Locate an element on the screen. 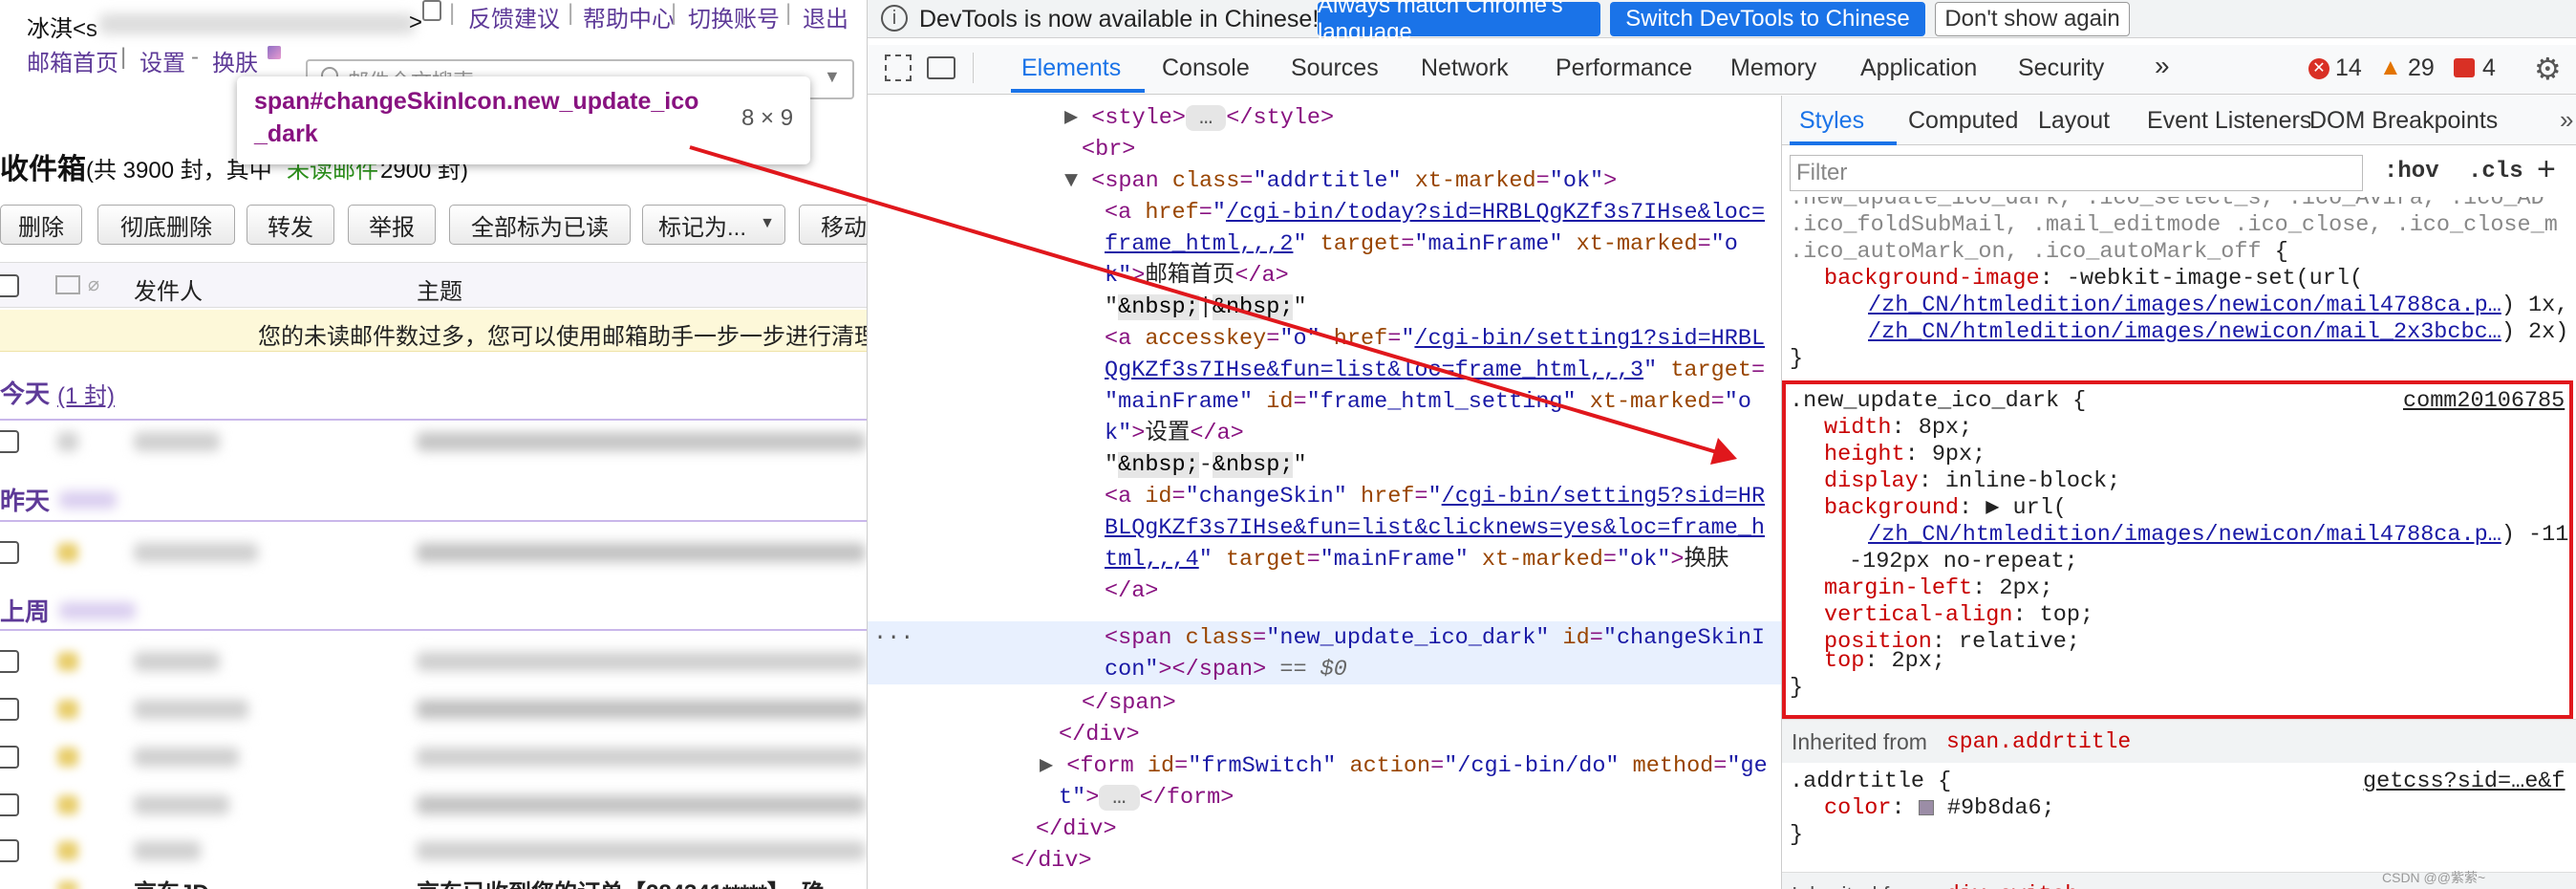 This screenshot has width=2576, height=889. annotation-arrow is located at coordinates (1213, 305).